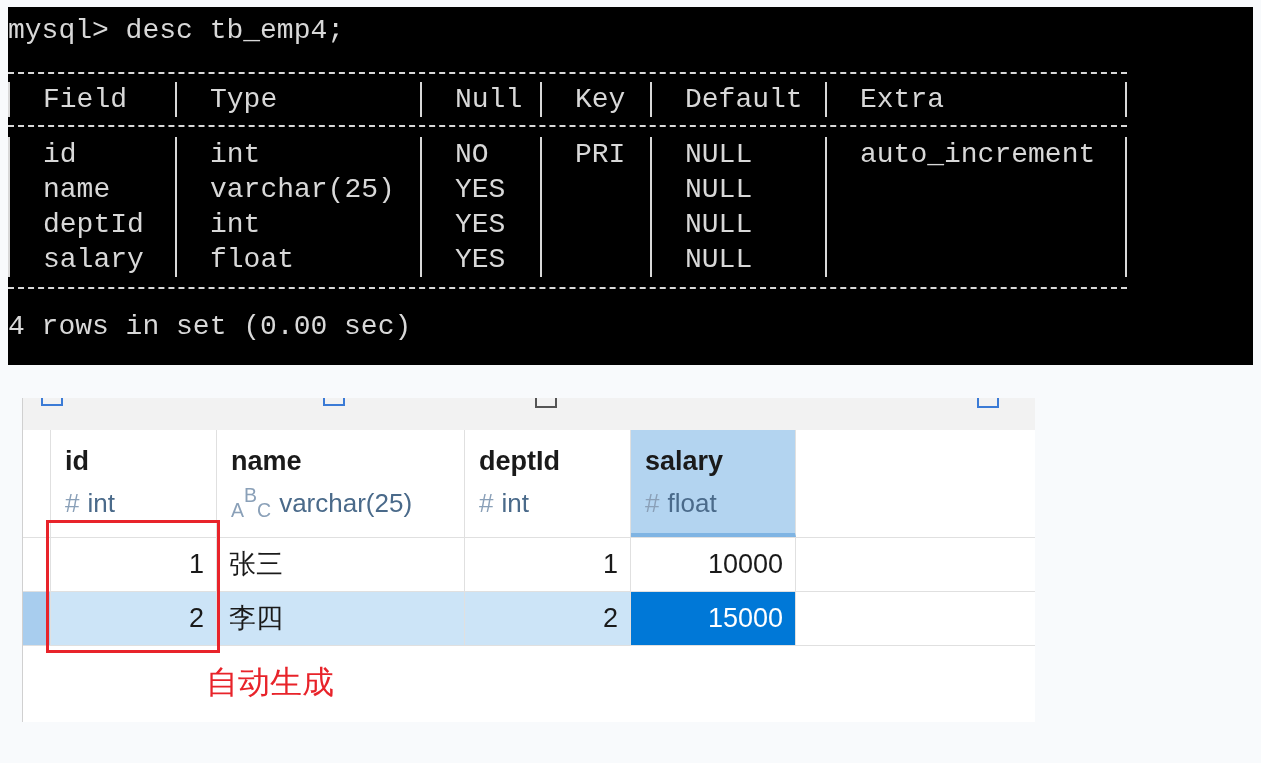  What do you see at coordinates (85, 99) in the screenshot?
I see `column-header: Field` at bounding box center [85, 99].